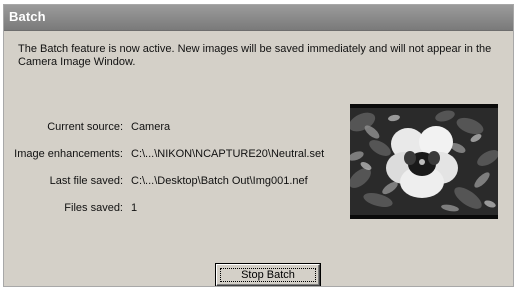 This screenshot has width=517, height=291. I want to click on current-source-label: Current source:, so click(85, 127).